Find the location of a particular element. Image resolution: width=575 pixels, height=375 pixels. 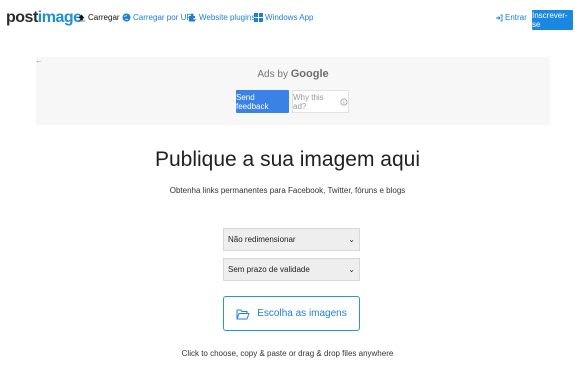

puzzle-icon is located at coordinates (192, 17).